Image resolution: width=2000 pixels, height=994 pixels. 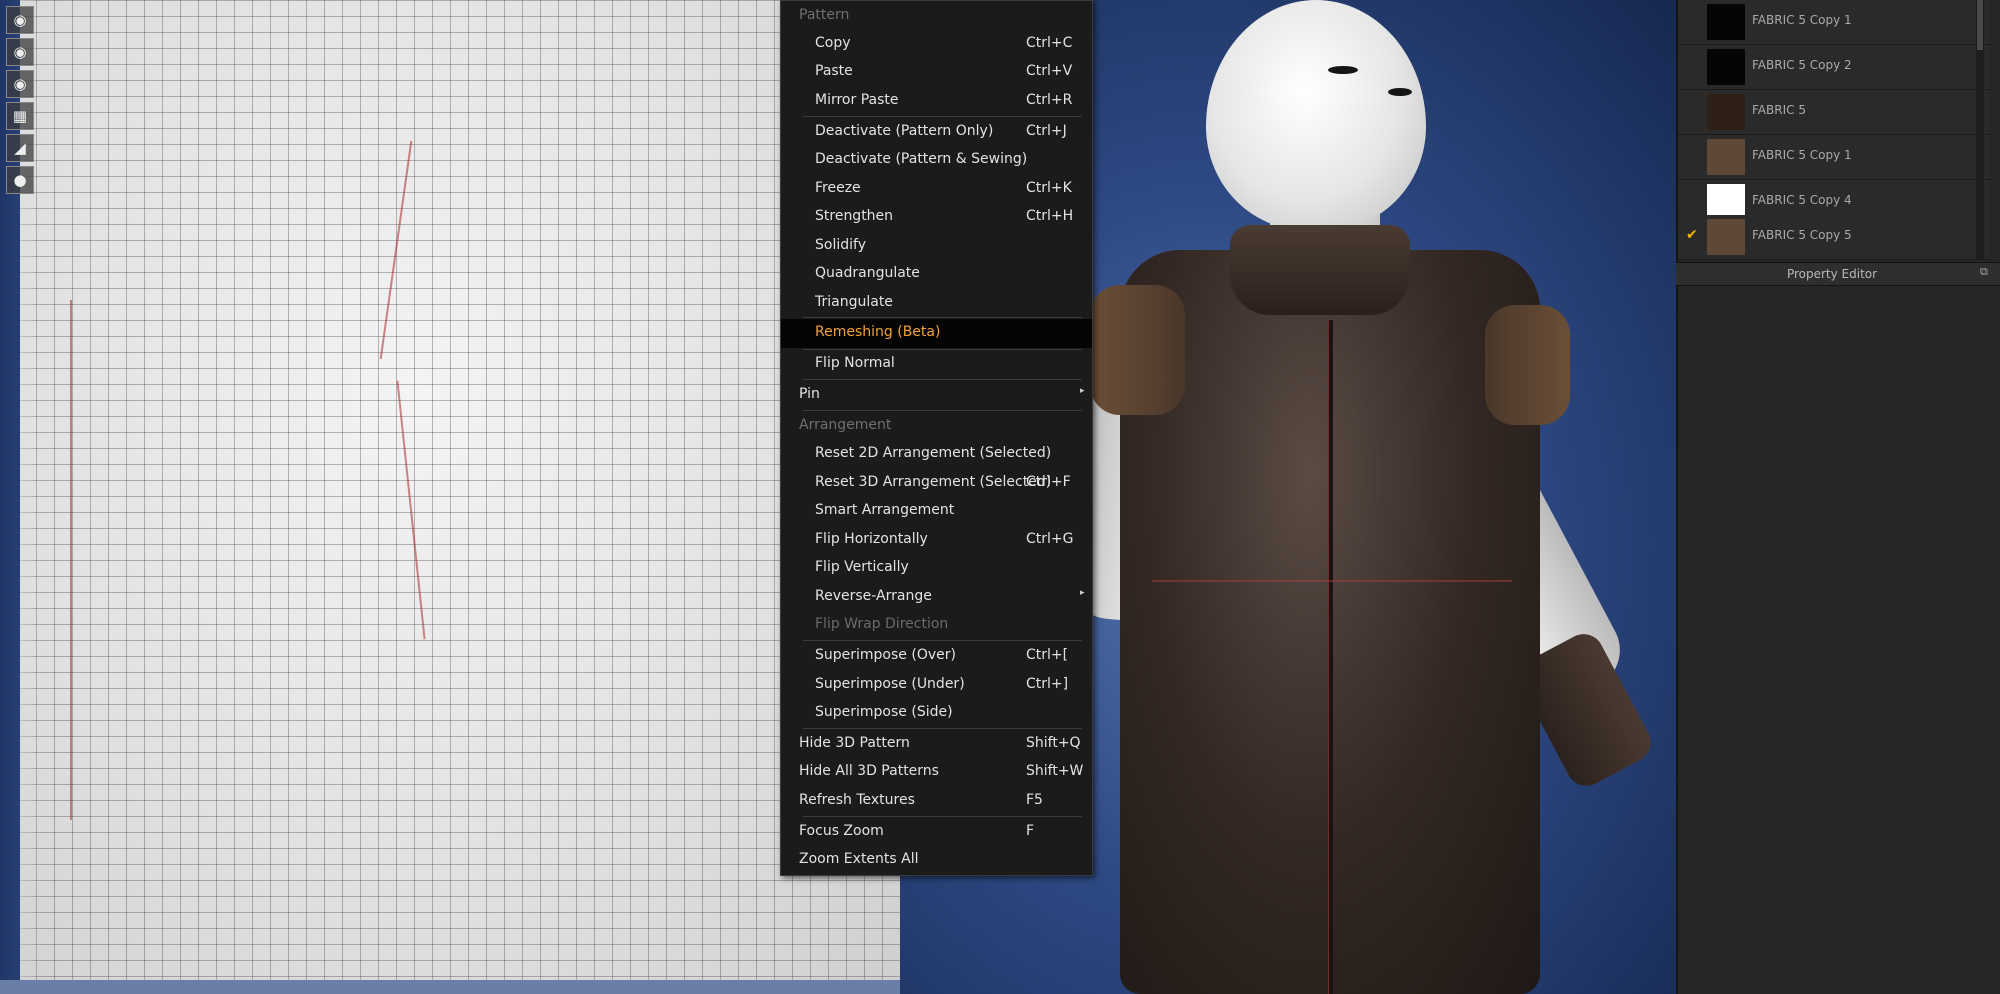 What do you see at coordinates (1050, 539) in the screenshot?
I see `menu-shortcut: Ctrl+G` at bounding box center [1050, 539].